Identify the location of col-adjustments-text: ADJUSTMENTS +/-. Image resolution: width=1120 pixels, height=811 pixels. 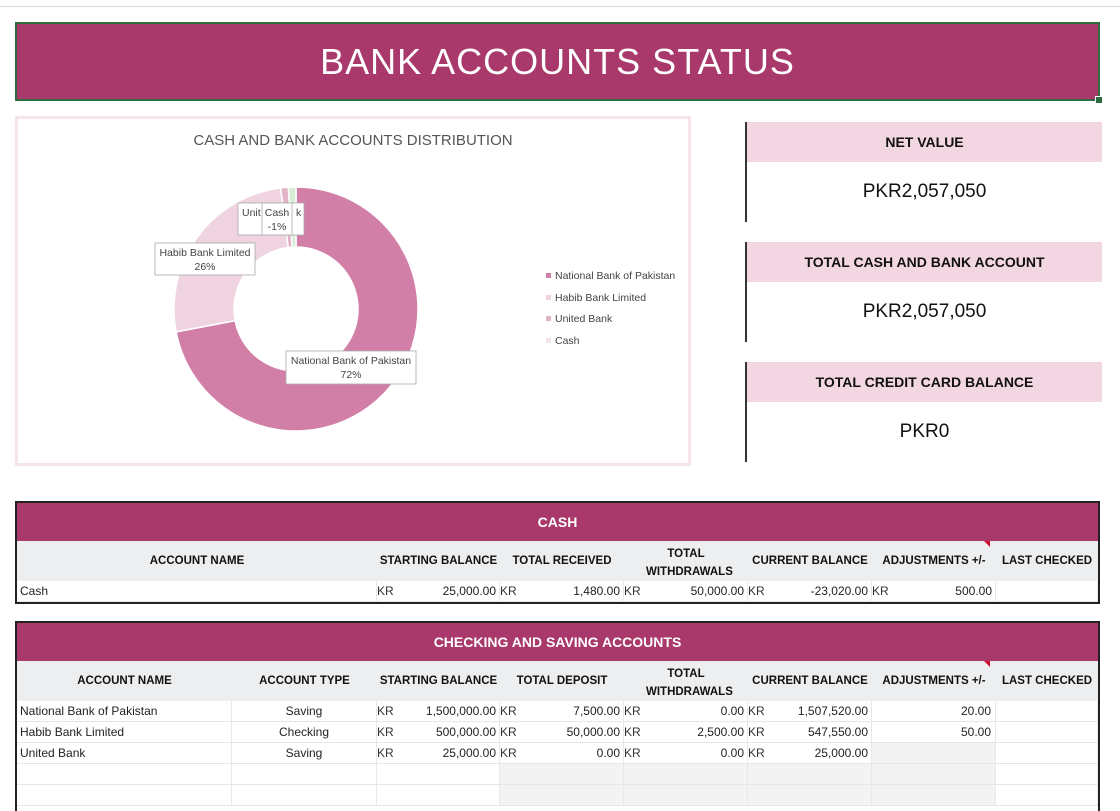
(934, 681).